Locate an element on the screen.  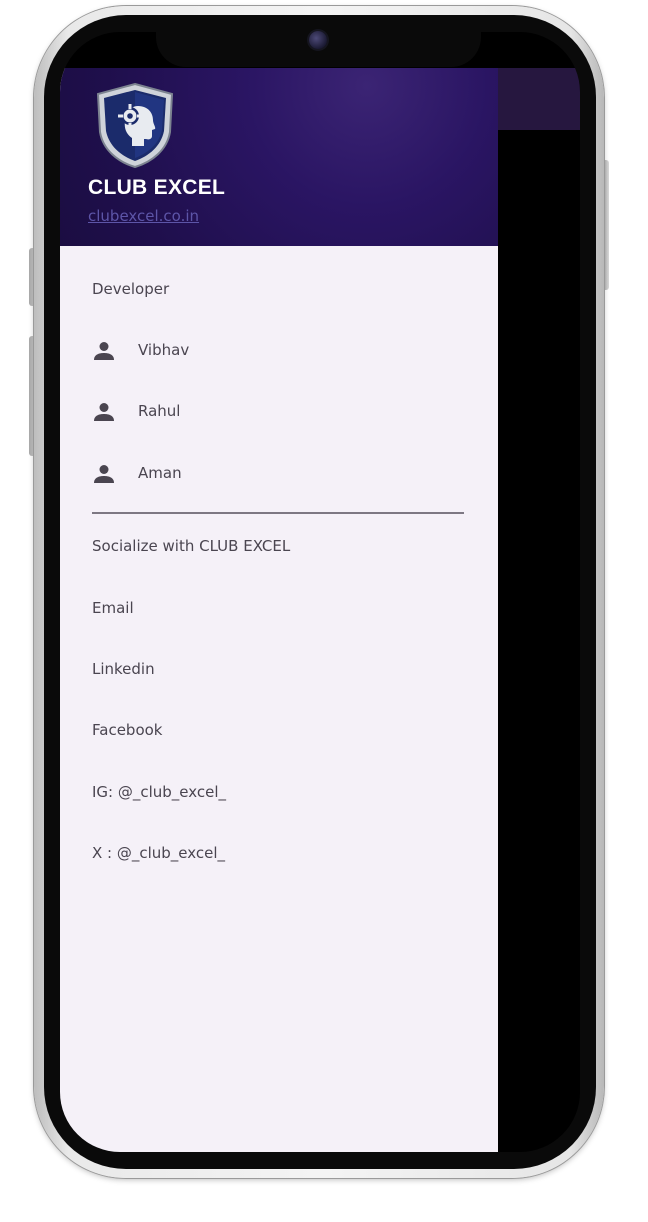
social-item-linkedin: Linkedin is located at coordinates (282, 670).